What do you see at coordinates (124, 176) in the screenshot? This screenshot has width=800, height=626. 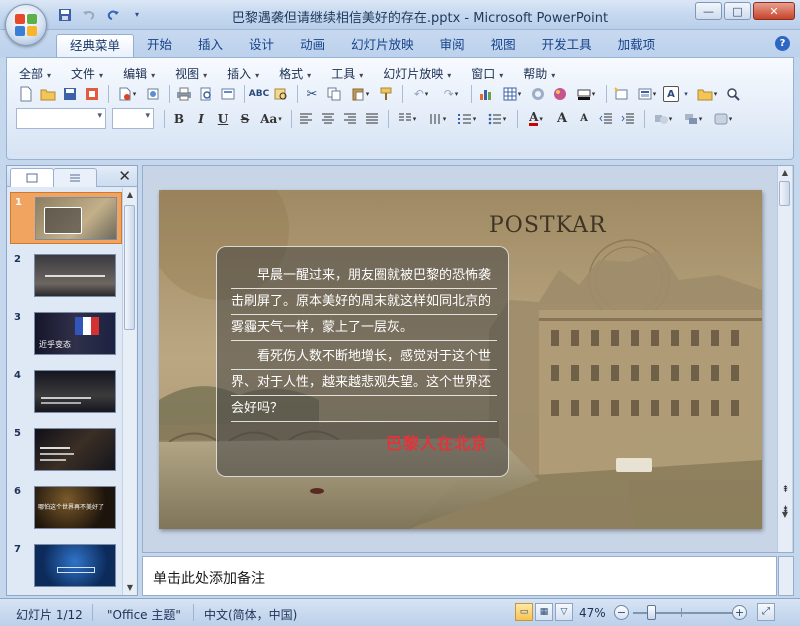 I see `close-pane-icon: ✕` at bounding box center [124, 176].